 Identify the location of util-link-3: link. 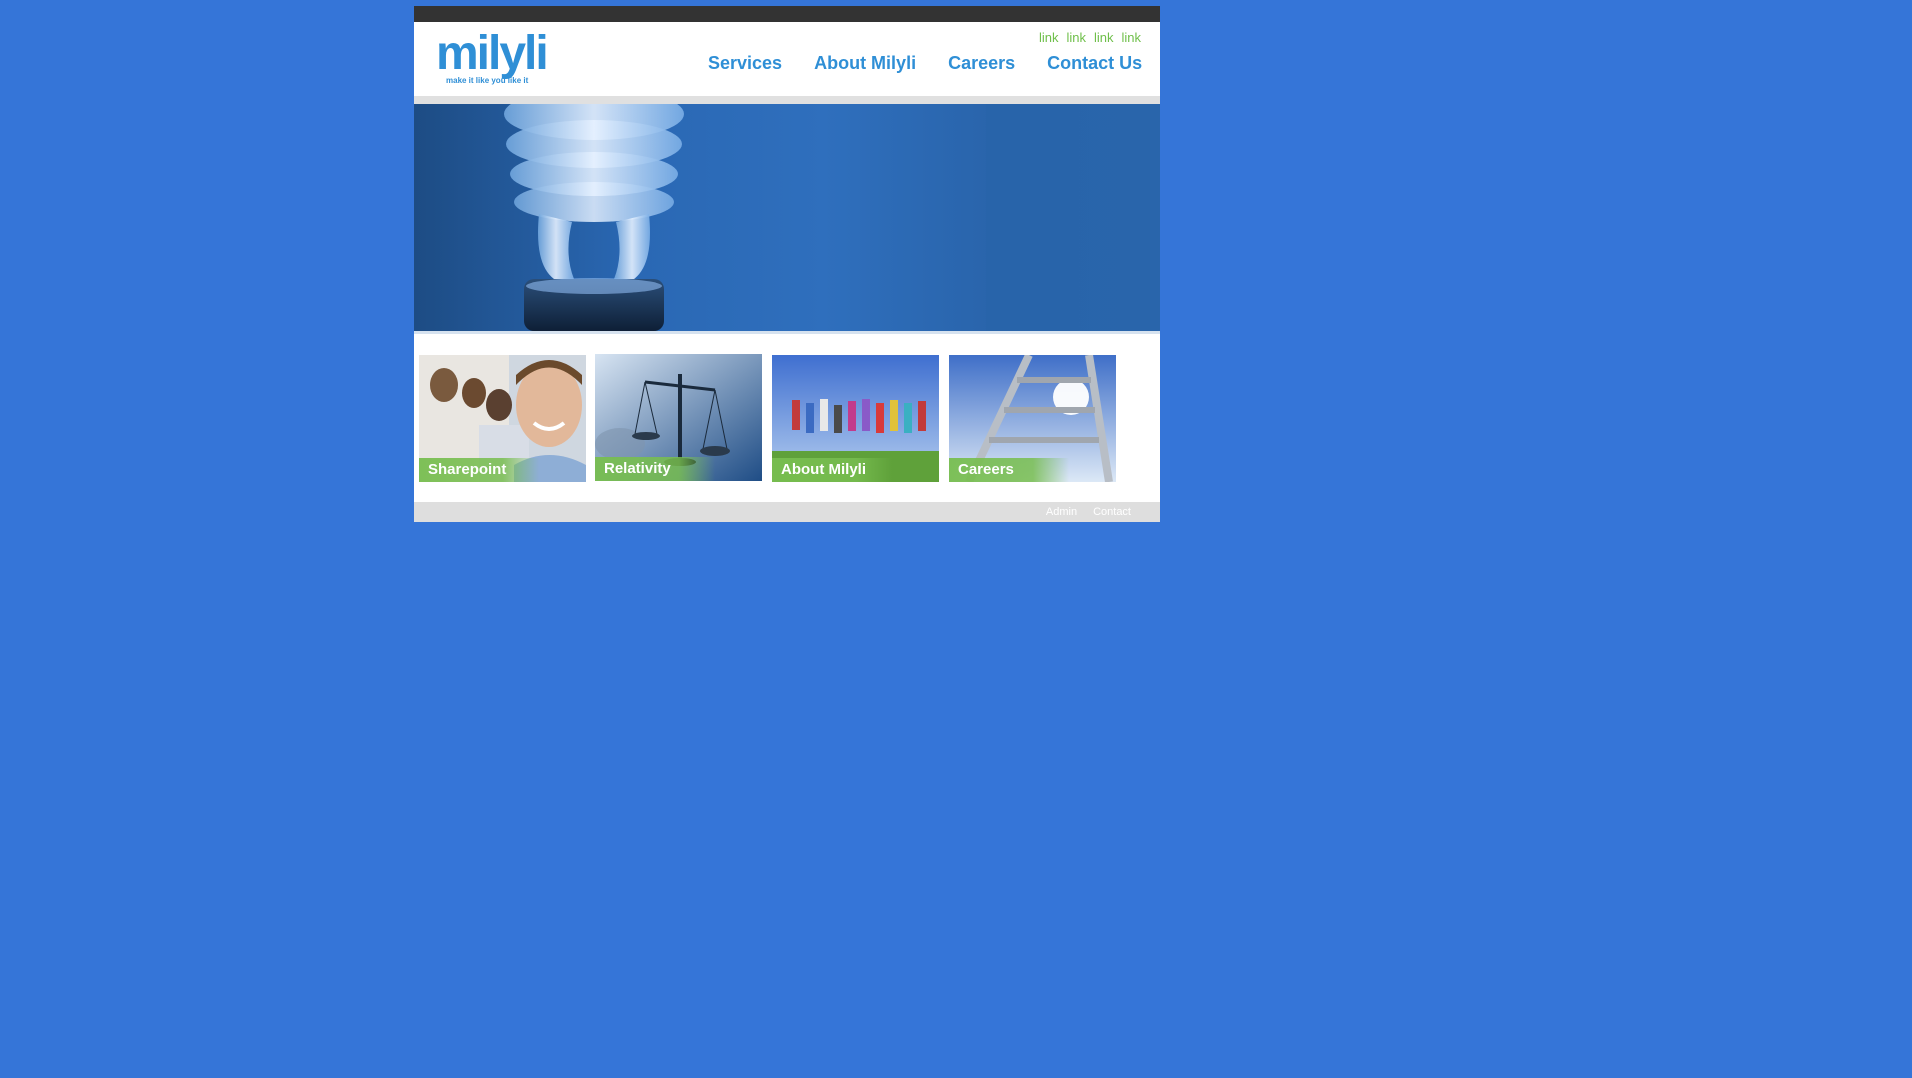
(1104, 37).